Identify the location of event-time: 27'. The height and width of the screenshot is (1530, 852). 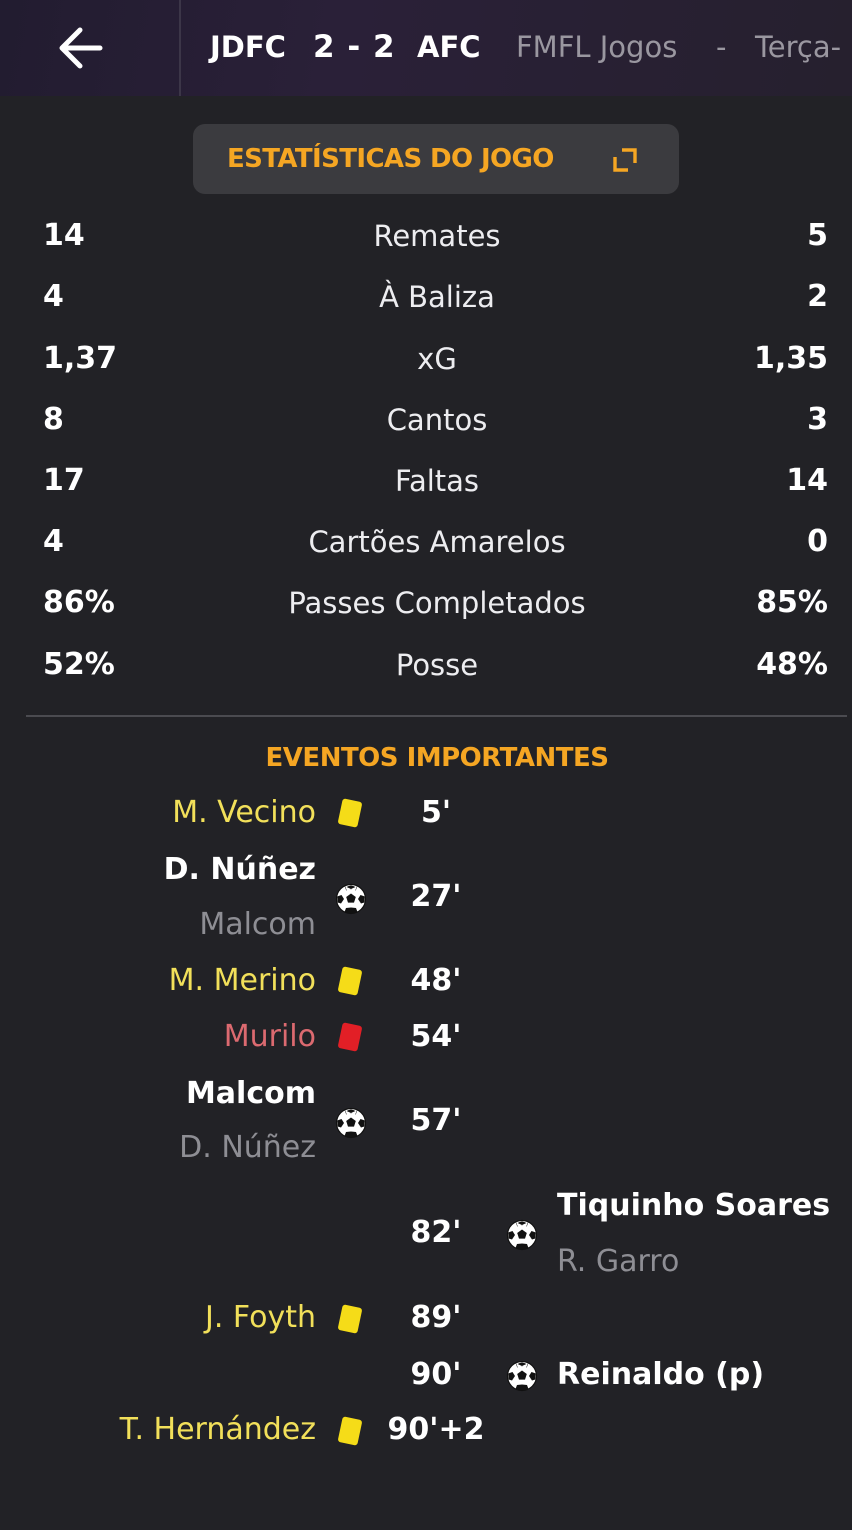
(436, 896).